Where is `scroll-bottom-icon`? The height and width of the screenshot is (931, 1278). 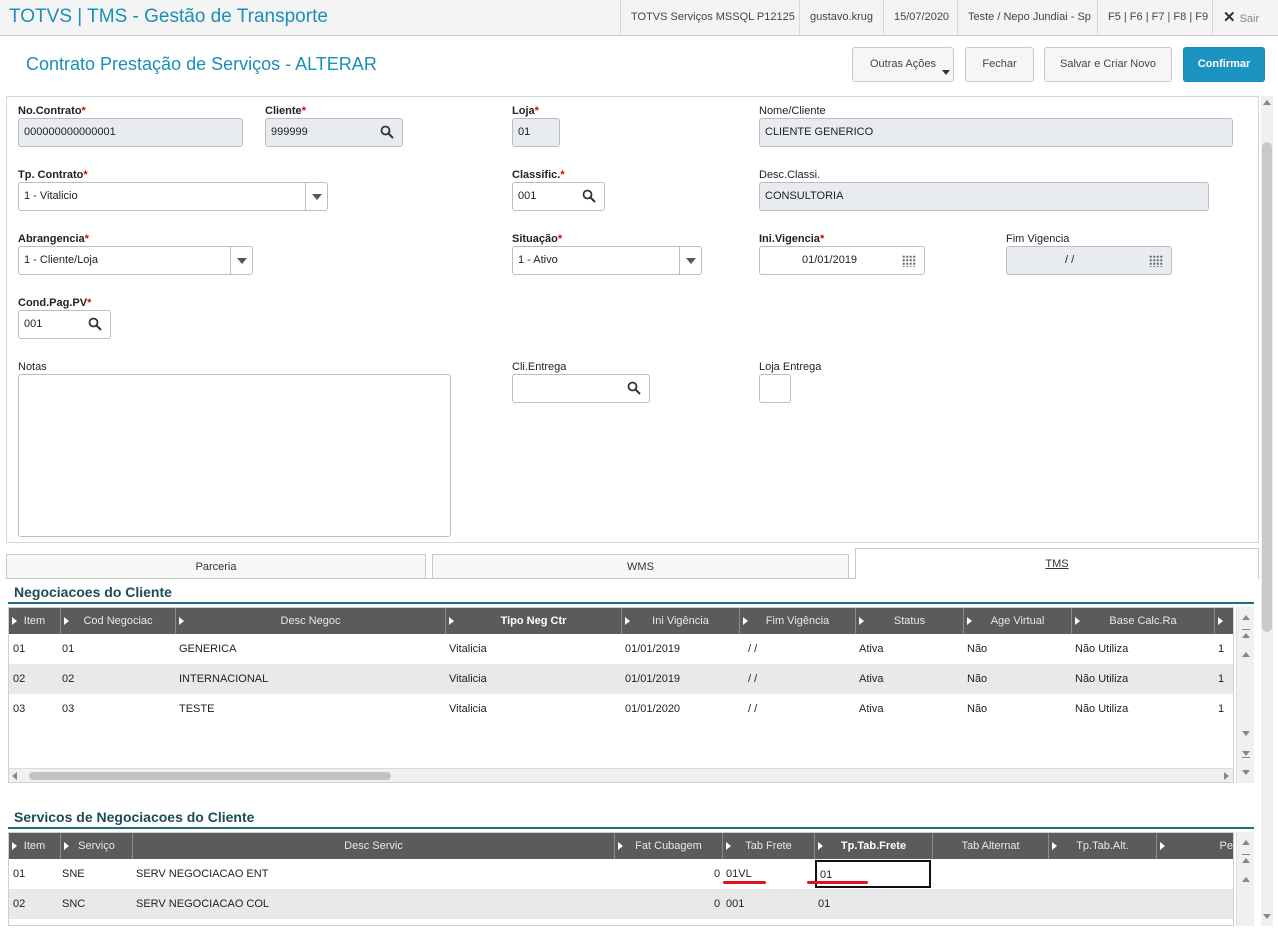
scroll-bottom-icon is located at coordinates (1246, 753).